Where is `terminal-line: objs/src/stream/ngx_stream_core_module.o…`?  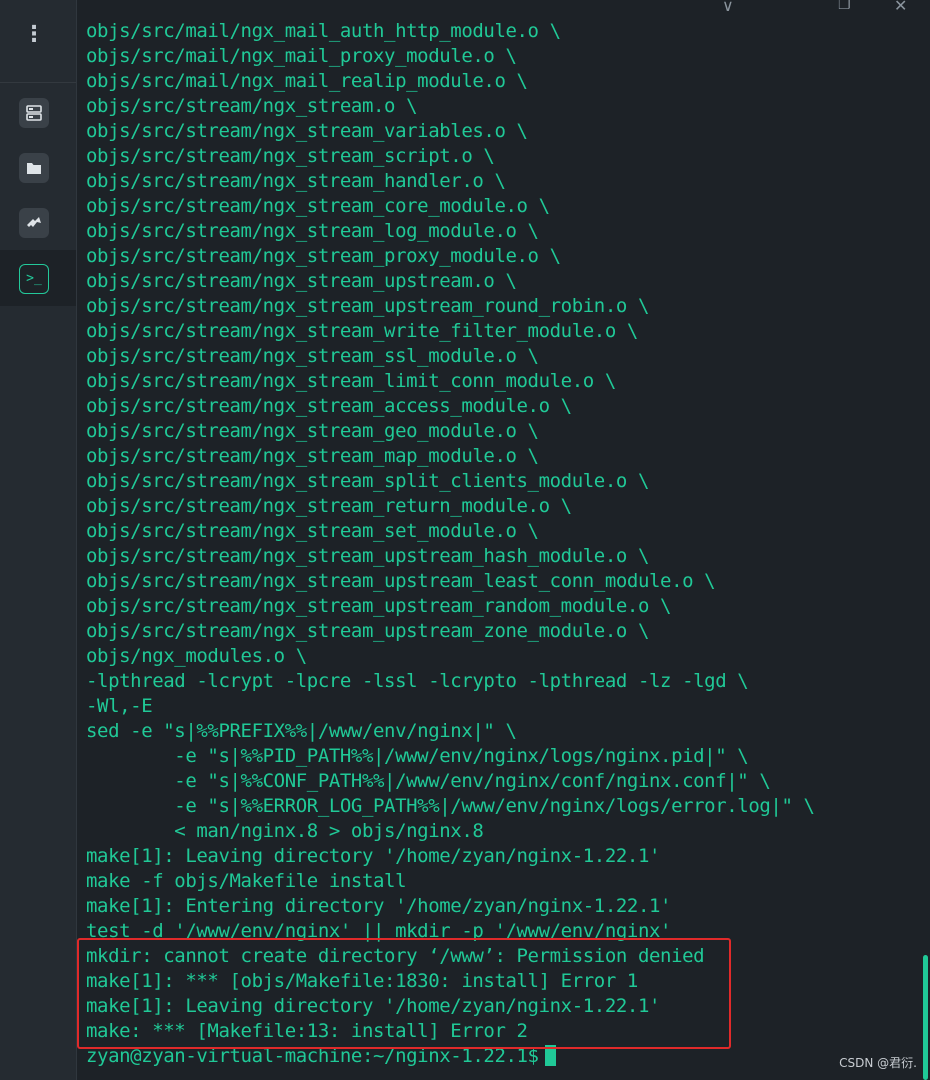
terminal-line: objs/src/stream/ngx_stream_core_module.o… is located at coordinates (318, 206).